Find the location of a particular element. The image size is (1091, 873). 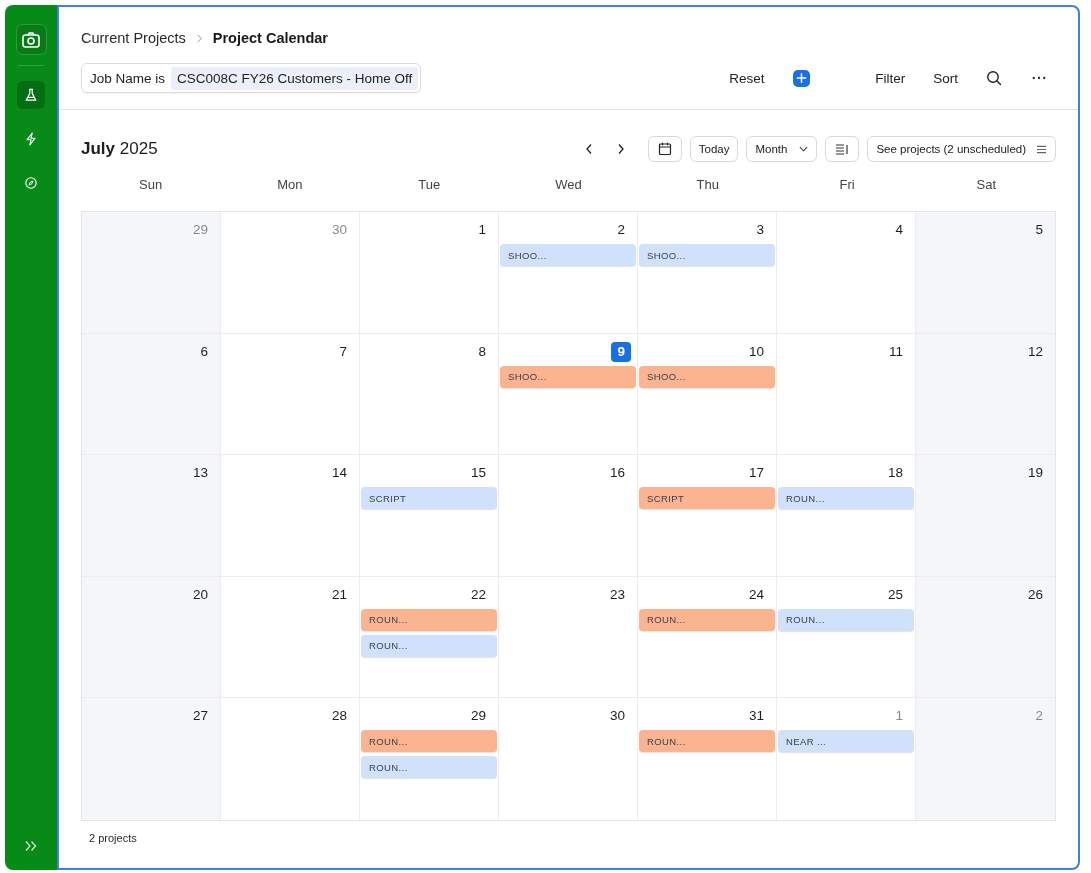

day-number: 14 is located at coordinates (339, 473).